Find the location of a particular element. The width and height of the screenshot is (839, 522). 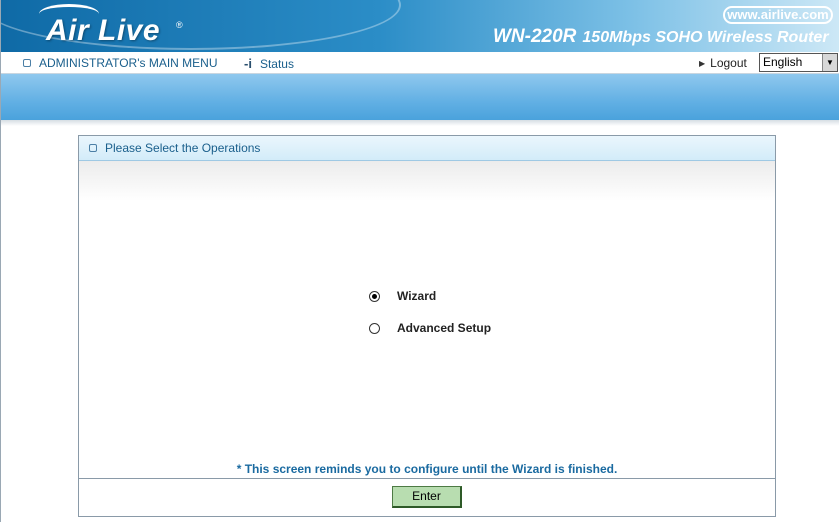

language-select: English ▼ is located at coordinates (798, 62).